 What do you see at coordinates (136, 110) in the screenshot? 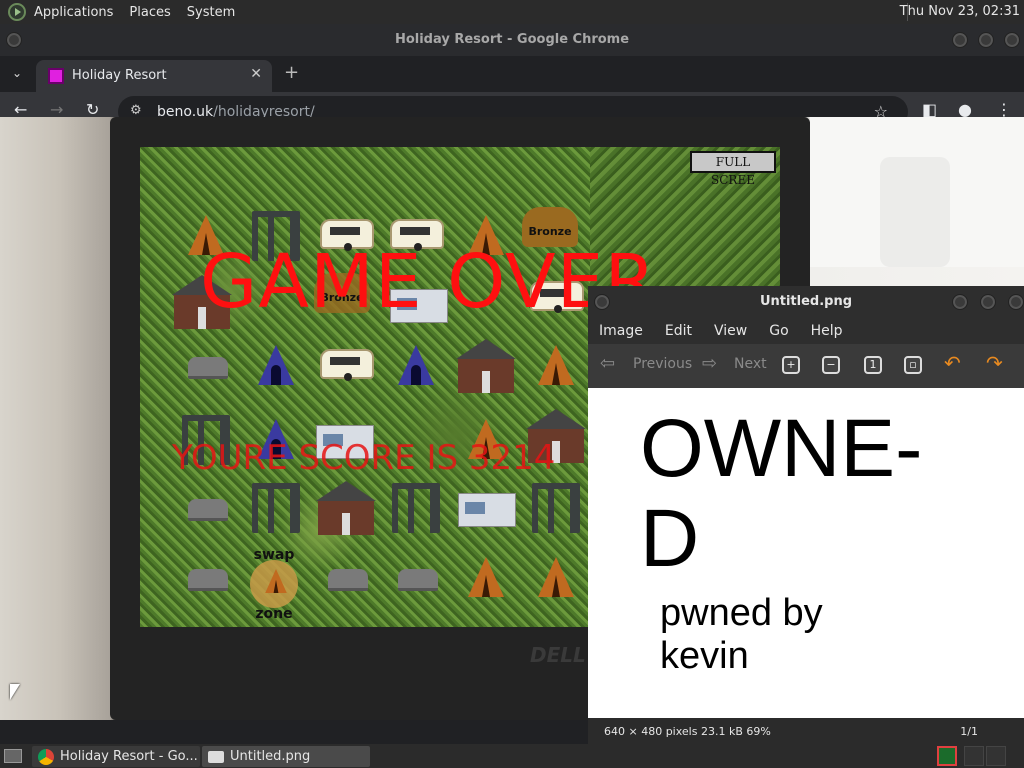
I see `site-info-icon: ⚙` at bounding box center [136, 110].